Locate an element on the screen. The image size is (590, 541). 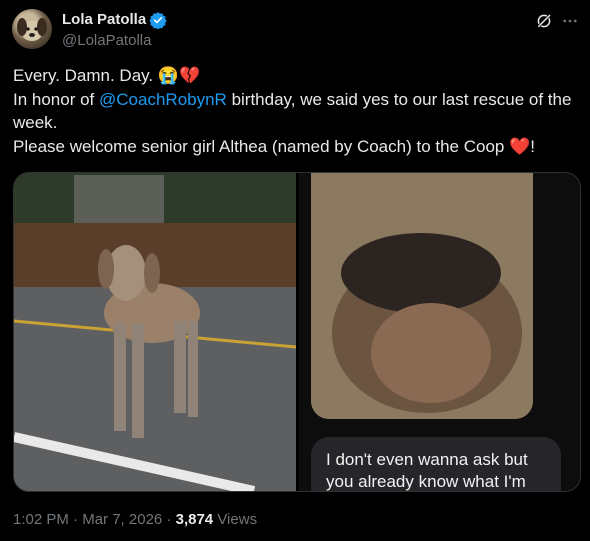
views-count: 3,874 is located at coordinates (194, 519).